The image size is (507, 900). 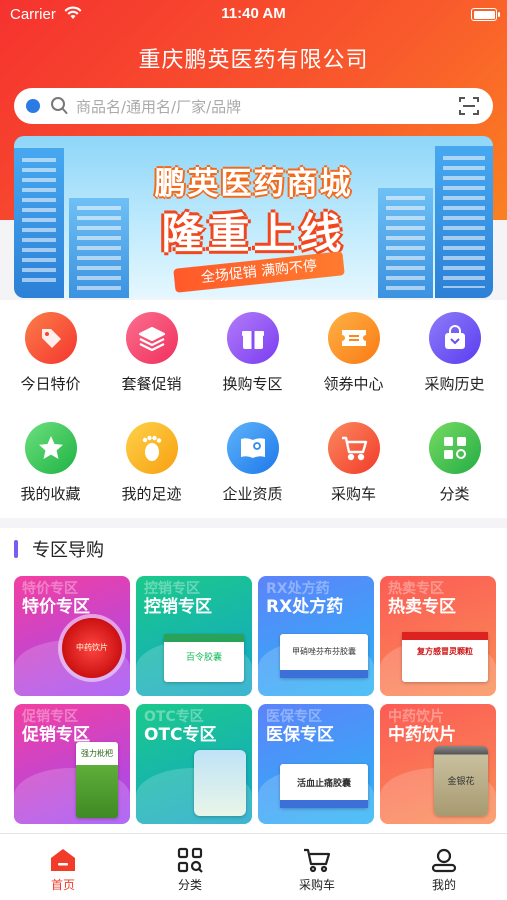 What do you see at coordinates (353, 494) in the screenshot?
I see `menu-label: 采购车` at bounding box center [353, 494].